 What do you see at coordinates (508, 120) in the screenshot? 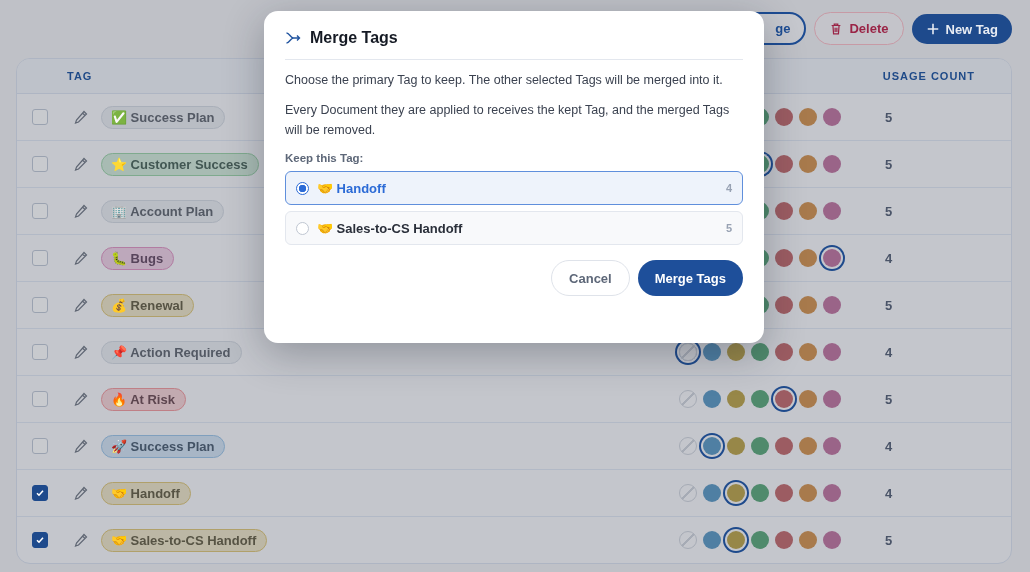
I see `dialog-text: Every Document they are applied to receives the kept Tag, and the merged Tags will be removed.` at bounding box center [508, 120].